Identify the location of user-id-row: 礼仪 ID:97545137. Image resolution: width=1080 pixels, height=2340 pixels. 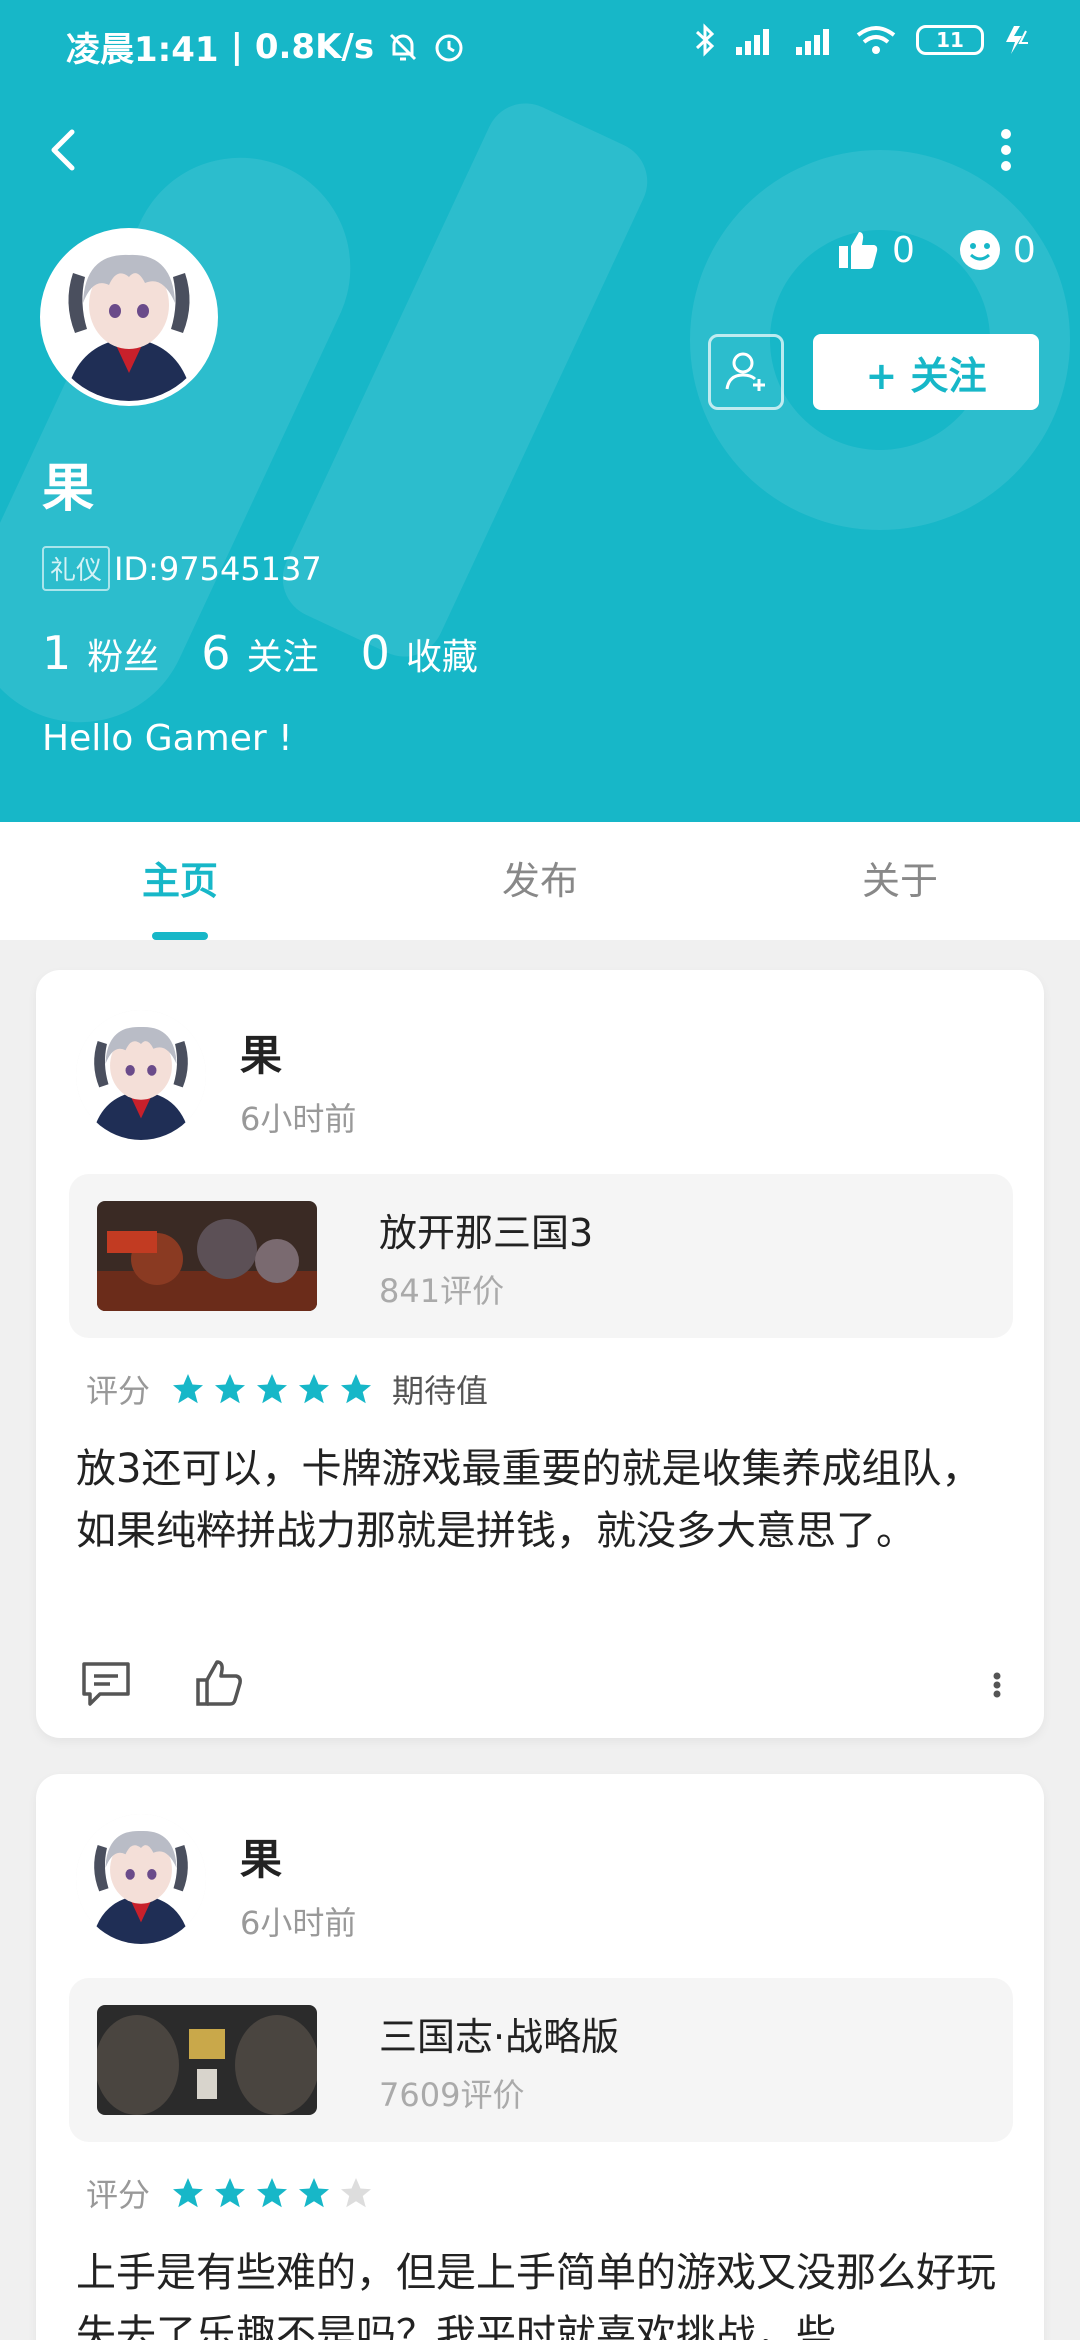
(182, 568).